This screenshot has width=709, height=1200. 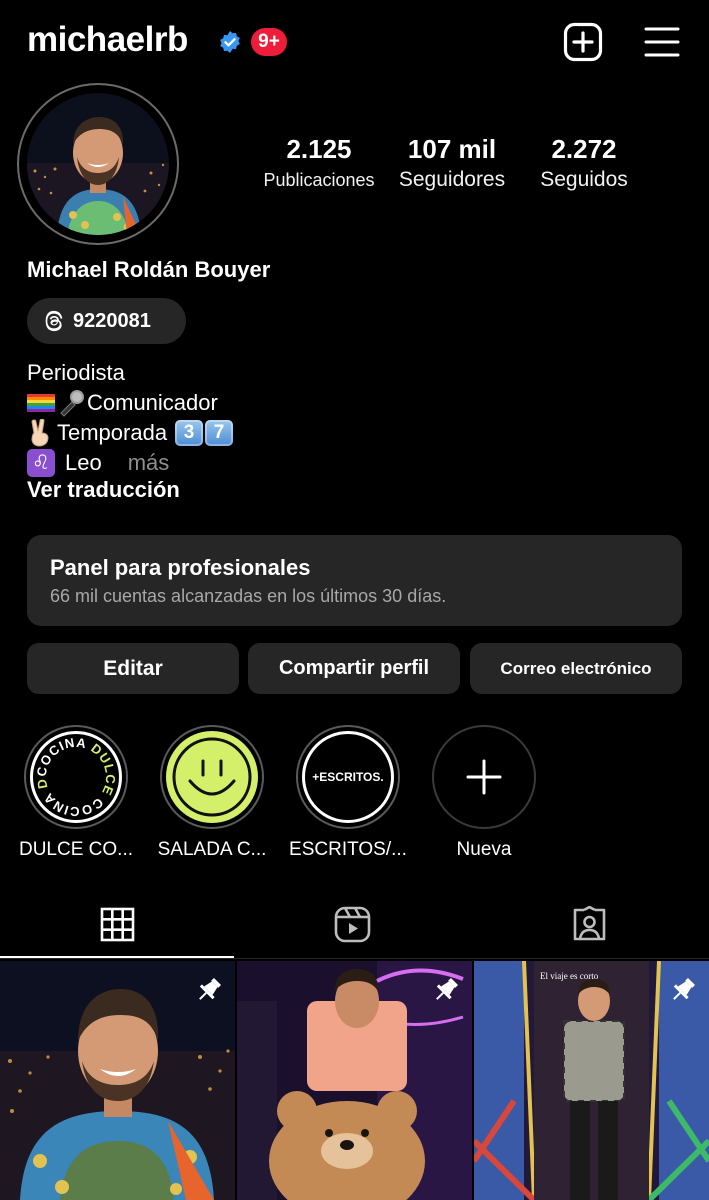 I want to click on highlight-new: Nueva, so click(x=484, y=792).